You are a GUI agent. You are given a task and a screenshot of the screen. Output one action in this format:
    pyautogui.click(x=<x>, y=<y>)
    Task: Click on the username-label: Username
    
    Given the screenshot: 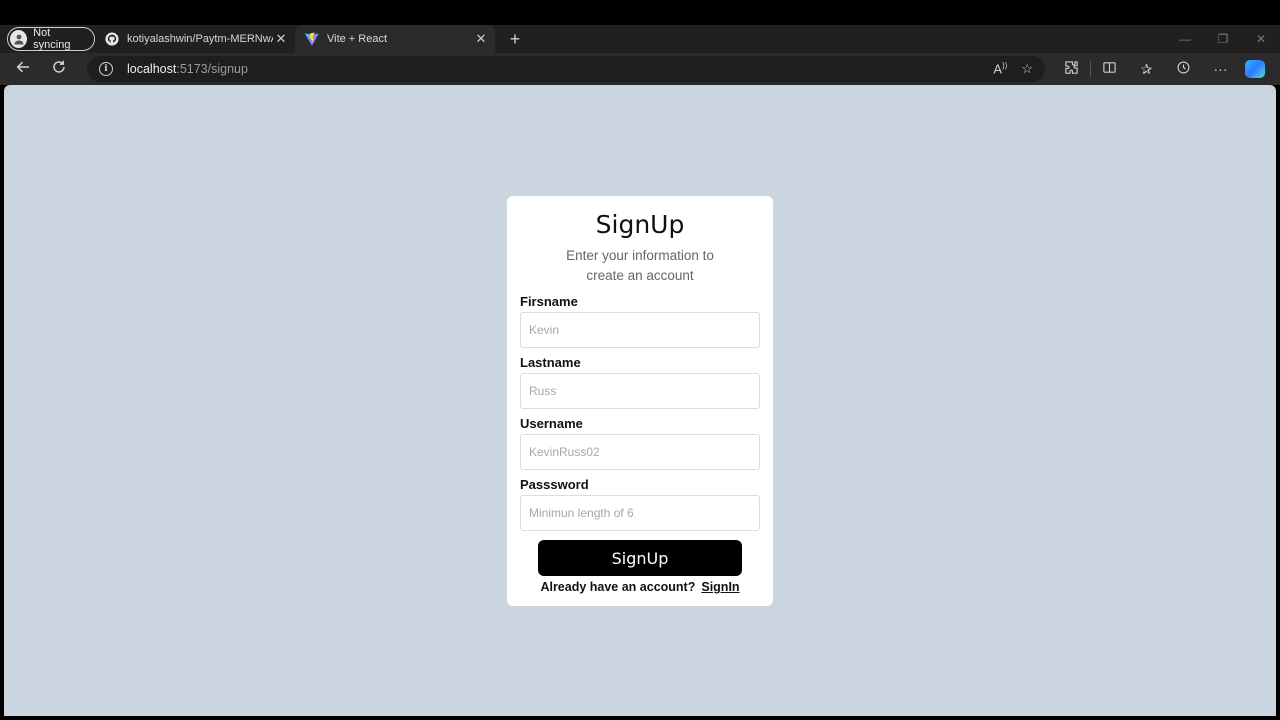 What is the action you would take?
    pyautogui.click(x=551, y=423)
    